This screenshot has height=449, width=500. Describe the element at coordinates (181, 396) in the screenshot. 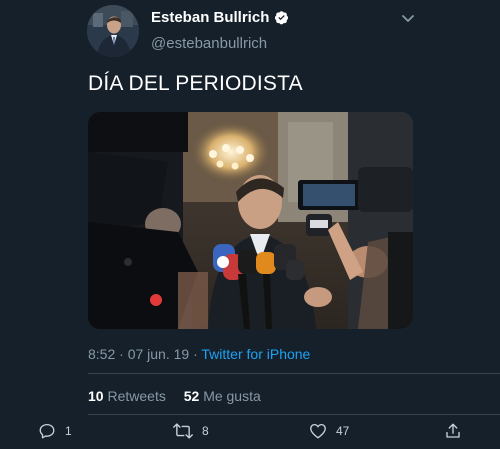

I see `tweet-stats: 10 Retweets 52 Me gusta` at that location.